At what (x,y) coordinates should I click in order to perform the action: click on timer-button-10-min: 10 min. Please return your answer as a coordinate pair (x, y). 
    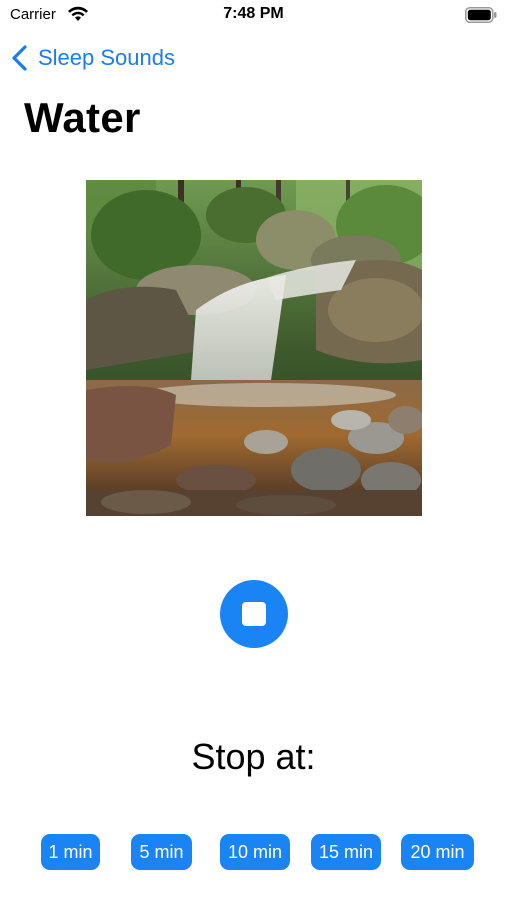
    Looking at the image, I should click on (255, 852).